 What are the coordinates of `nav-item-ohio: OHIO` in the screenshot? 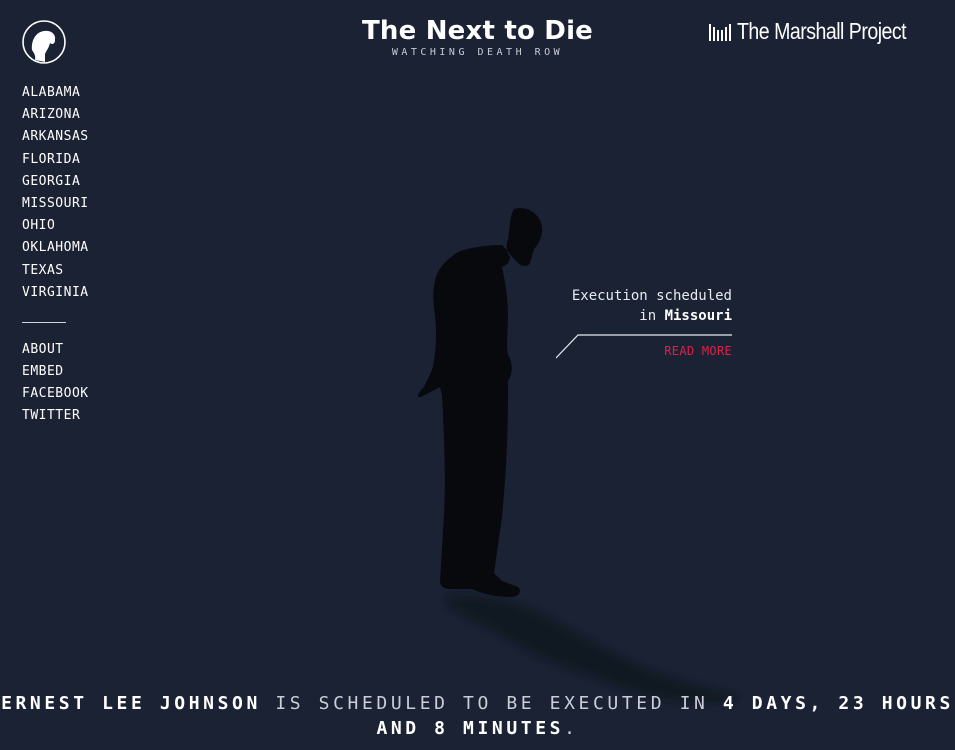 It's located at (55, 226).